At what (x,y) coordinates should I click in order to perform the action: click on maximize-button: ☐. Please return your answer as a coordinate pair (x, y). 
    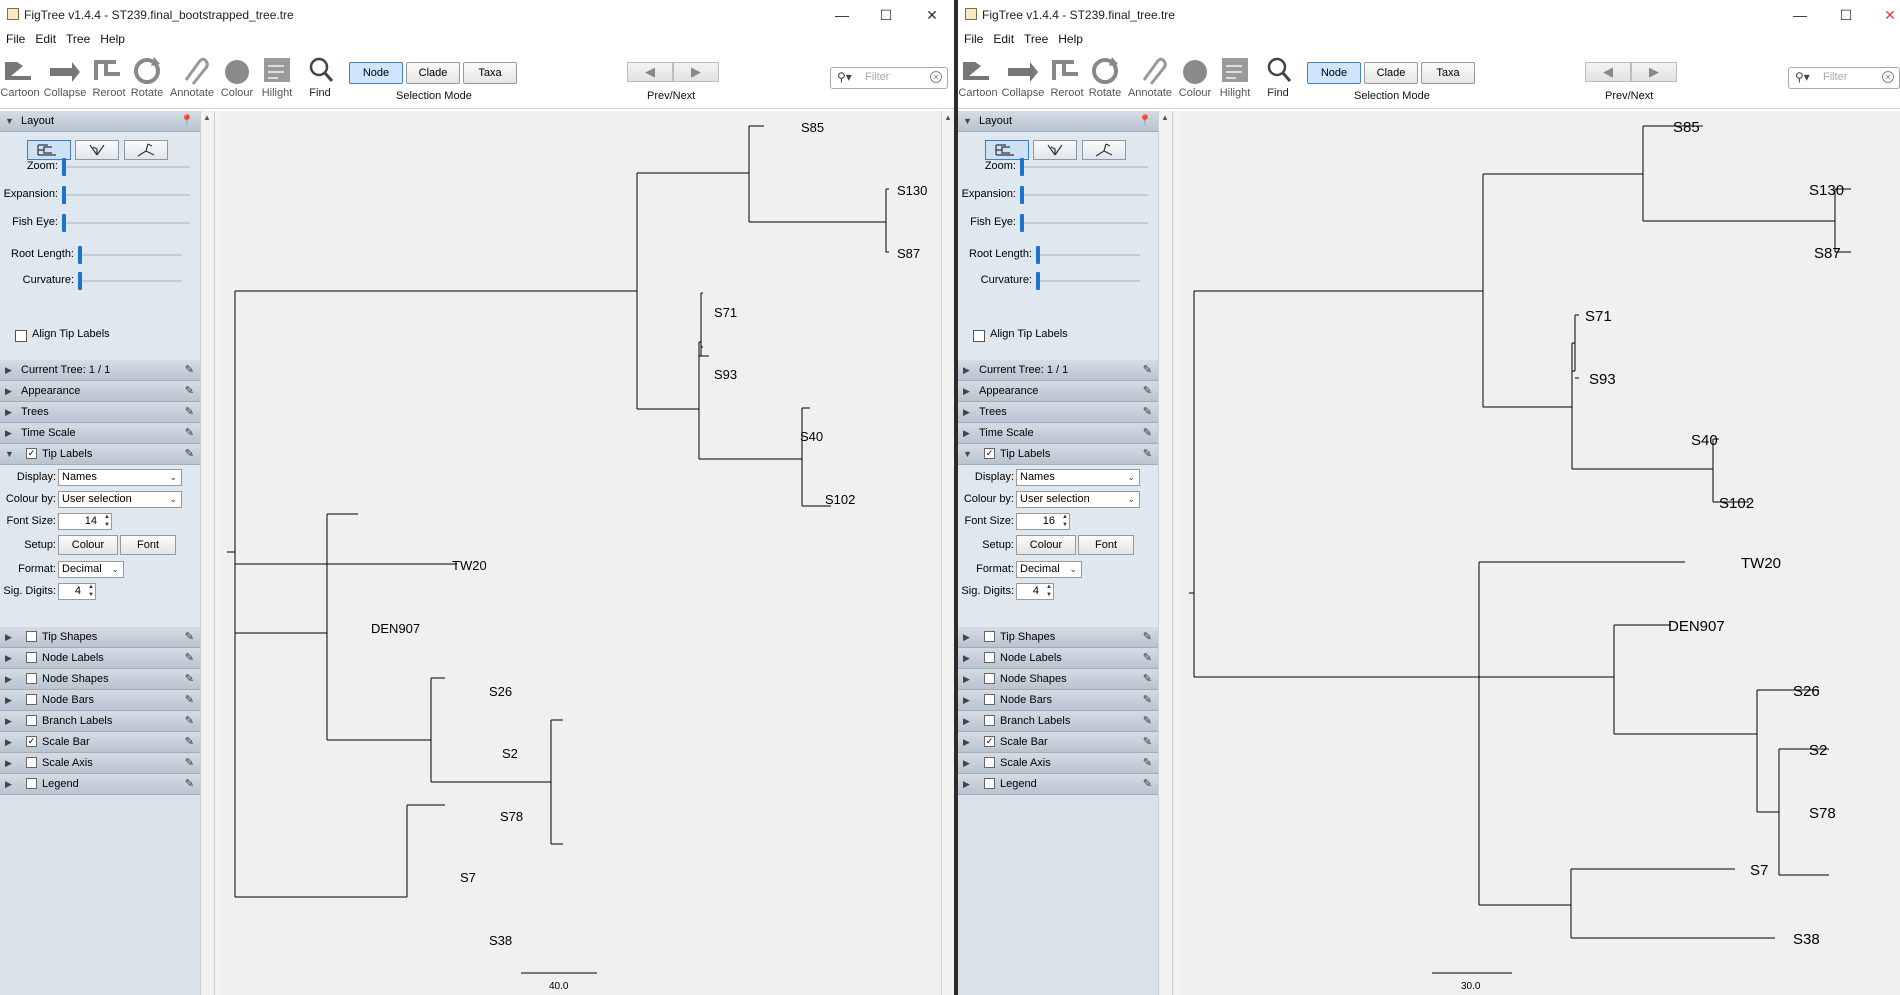
    Looking at the image, I should click on (1846, 15).